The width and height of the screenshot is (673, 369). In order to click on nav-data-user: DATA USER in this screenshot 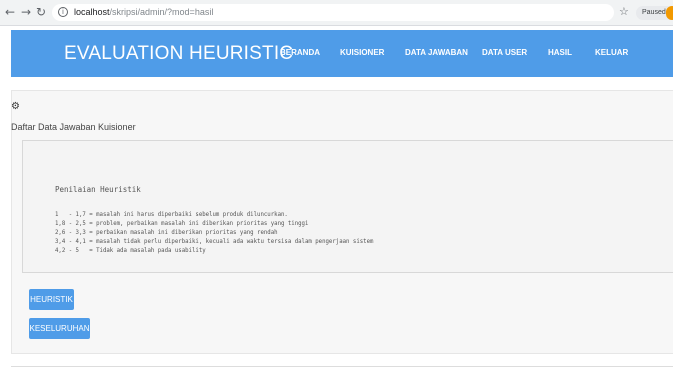, I will do `click(504, 53)`.